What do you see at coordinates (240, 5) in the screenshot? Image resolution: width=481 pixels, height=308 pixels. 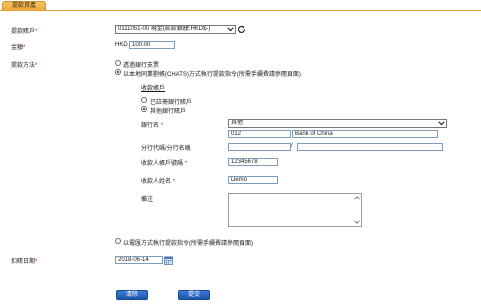 I see `tab-bar: 提款資產` at bounding box center [240, 5].